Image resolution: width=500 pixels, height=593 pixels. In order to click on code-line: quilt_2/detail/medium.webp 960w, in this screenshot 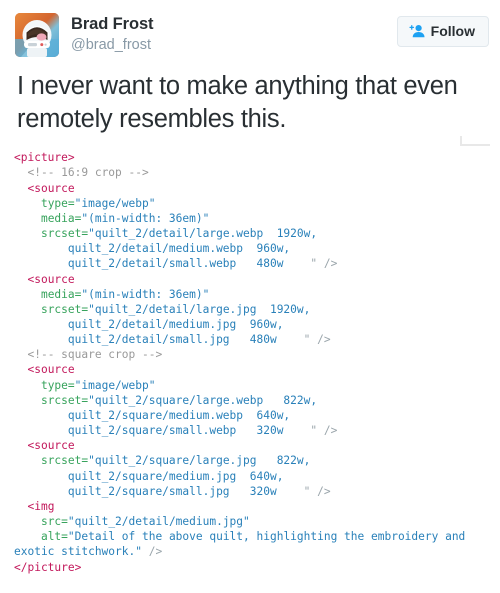, I will do `click(152, 248)`.